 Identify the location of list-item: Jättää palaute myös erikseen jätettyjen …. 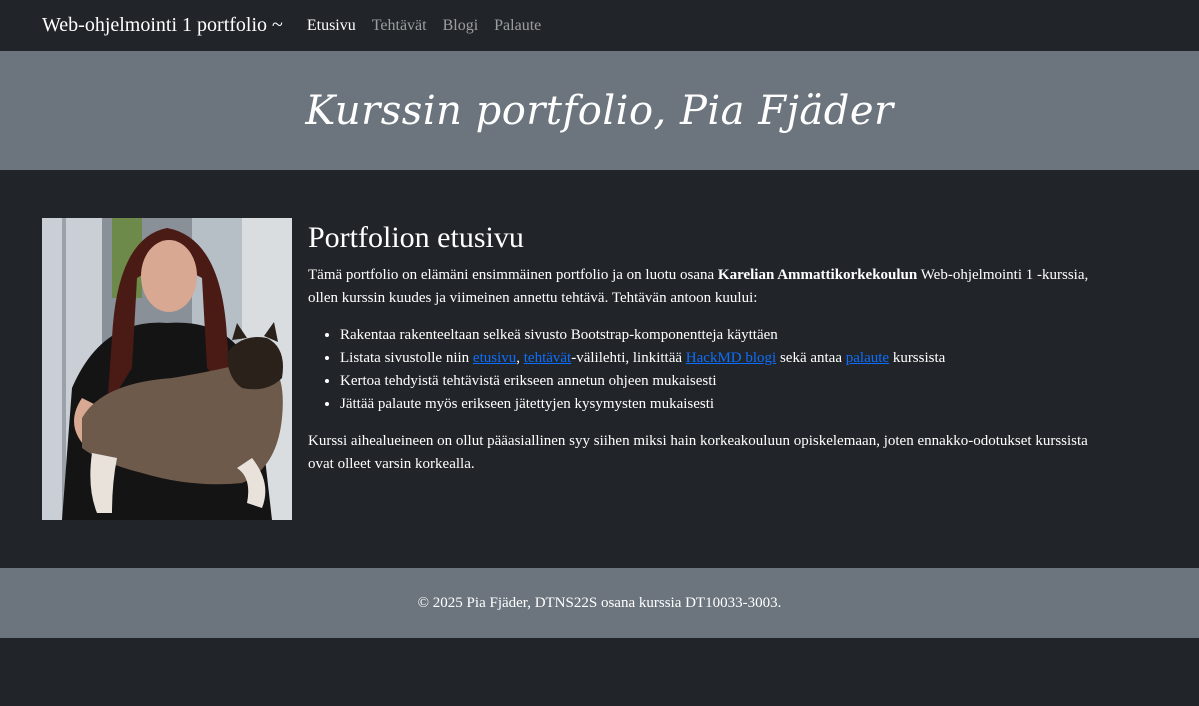
(724, 404).